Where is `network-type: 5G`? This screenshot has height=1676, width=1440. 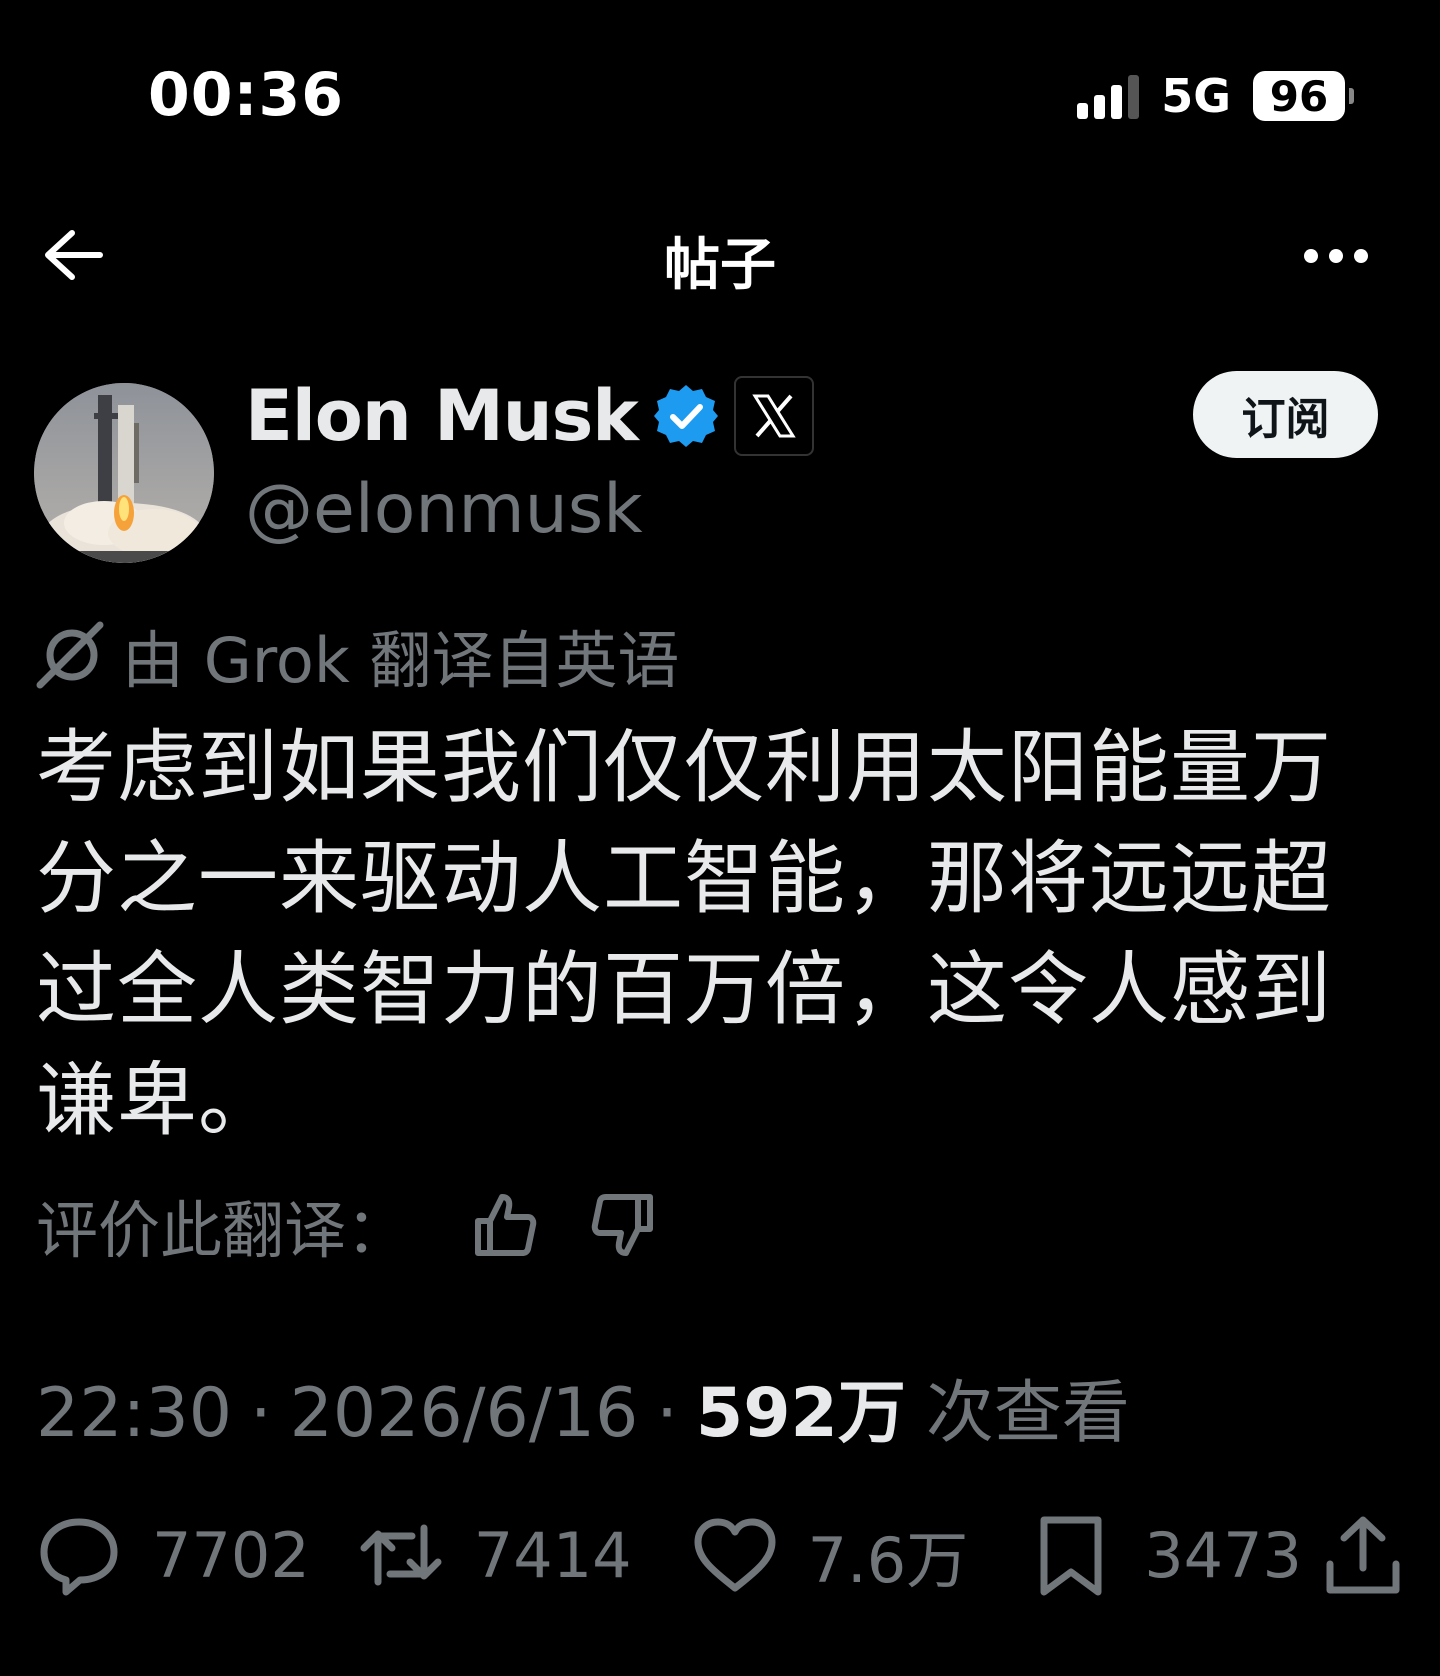
network-type: 5G is located at coordinates (1196, 96).